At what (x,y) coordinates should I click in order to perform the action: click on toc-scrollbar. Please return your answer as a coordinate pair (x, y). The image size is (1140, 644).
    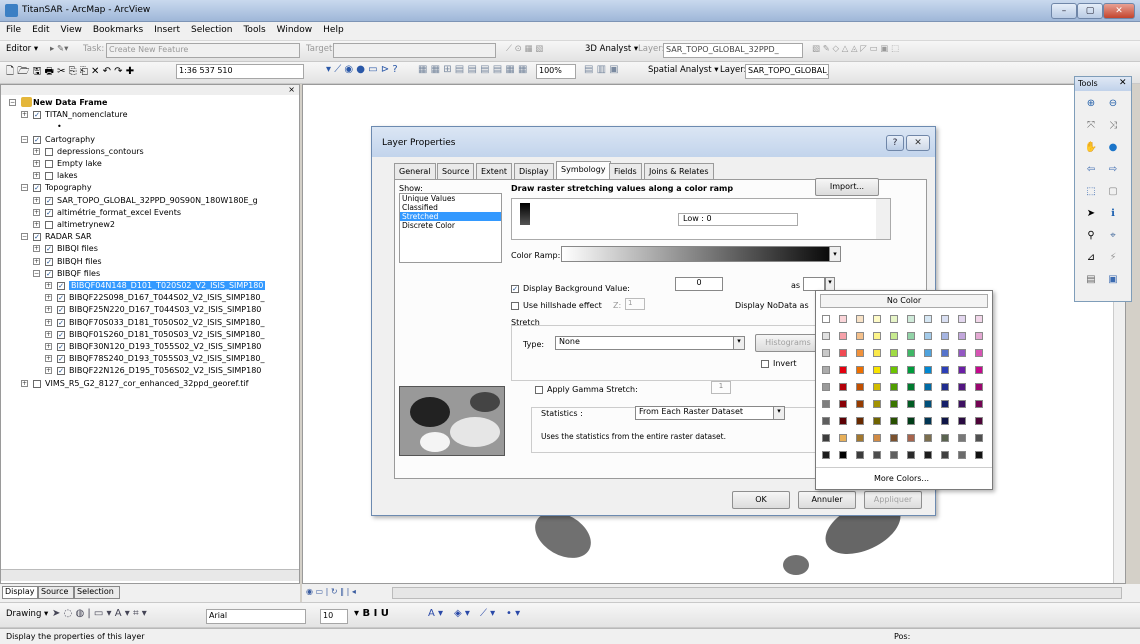
    Looking at the image, I should click on (150, 575).